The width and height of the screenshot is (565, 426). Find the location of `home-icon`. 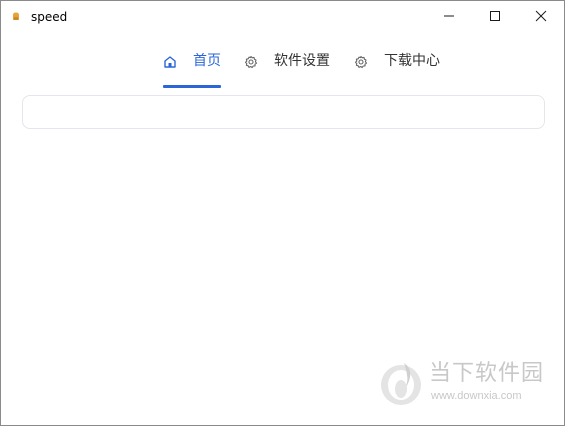

home-icon is located at coordinates (170, 61).